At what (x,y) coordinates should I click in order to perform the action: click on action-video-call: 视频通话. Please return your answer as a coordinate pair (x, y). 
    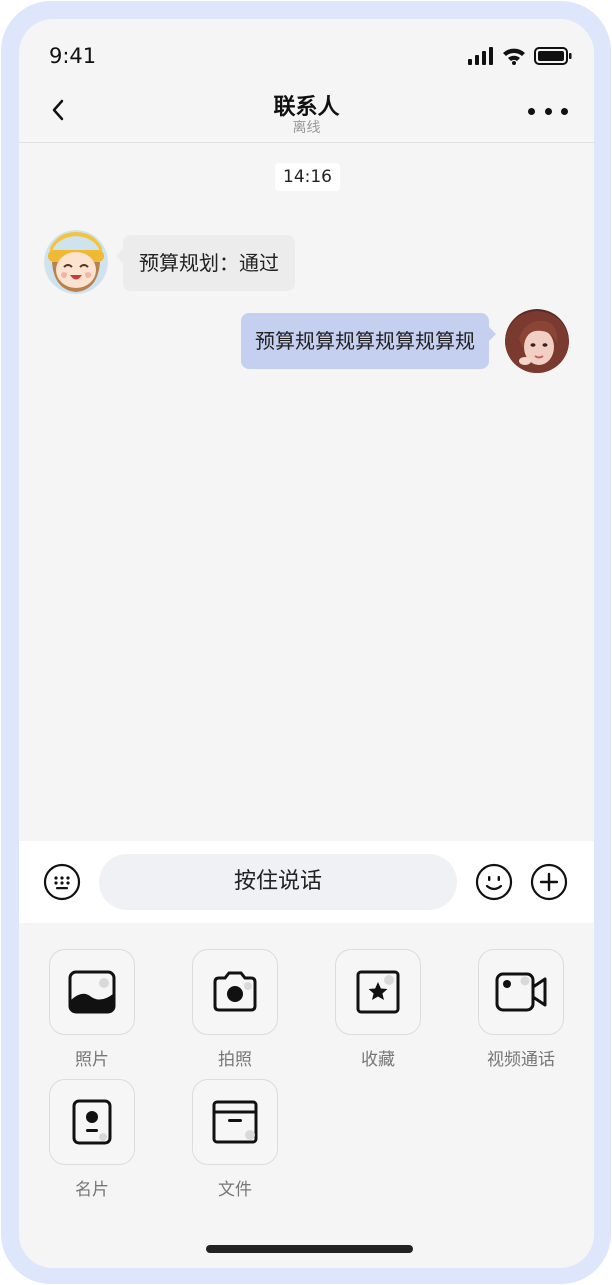
    Looking at the image, I should click on (521, 1009).